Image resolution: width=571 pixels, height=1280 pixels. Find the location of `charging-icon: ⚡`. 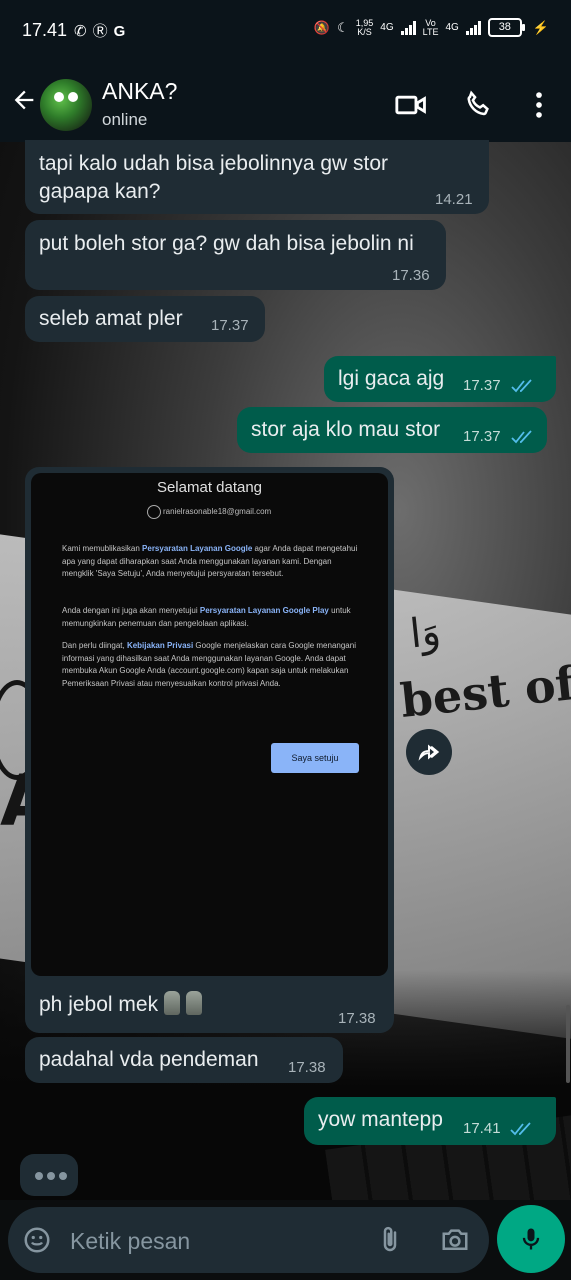

charging-icon: ⚡ is located at coordinates (540, 27).